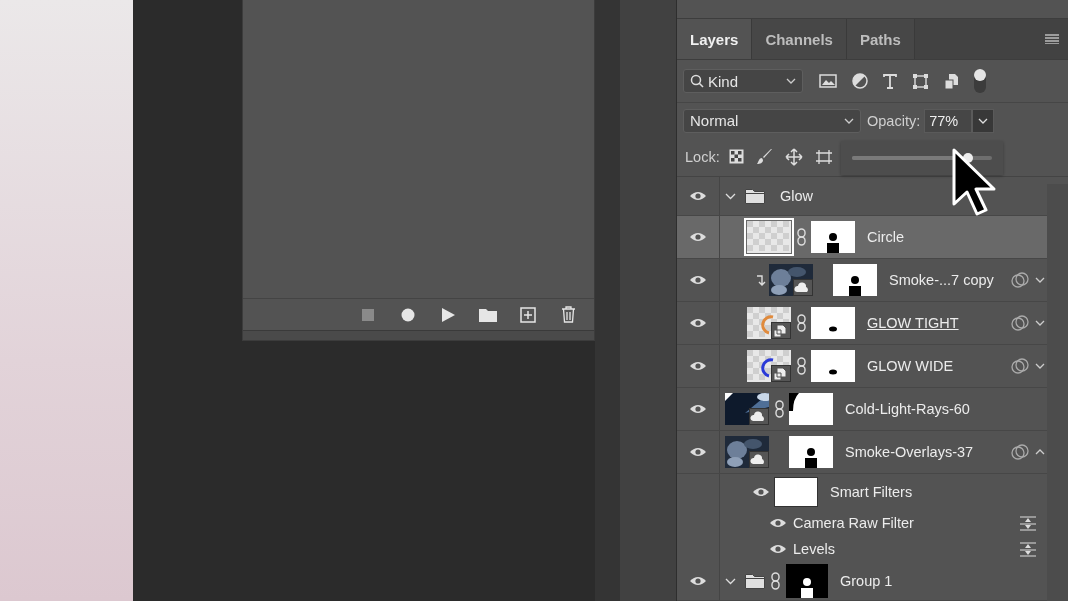  Describe the element at coordinates (948, 120) in the screenshot. I see `opacity-field: 77%` at that location.